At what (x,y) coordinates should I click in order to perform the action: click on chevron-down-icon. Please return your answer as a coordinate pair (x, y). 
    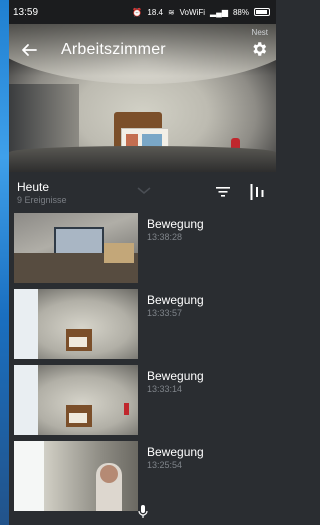
    Looking at the image, I should click on (144, 190).